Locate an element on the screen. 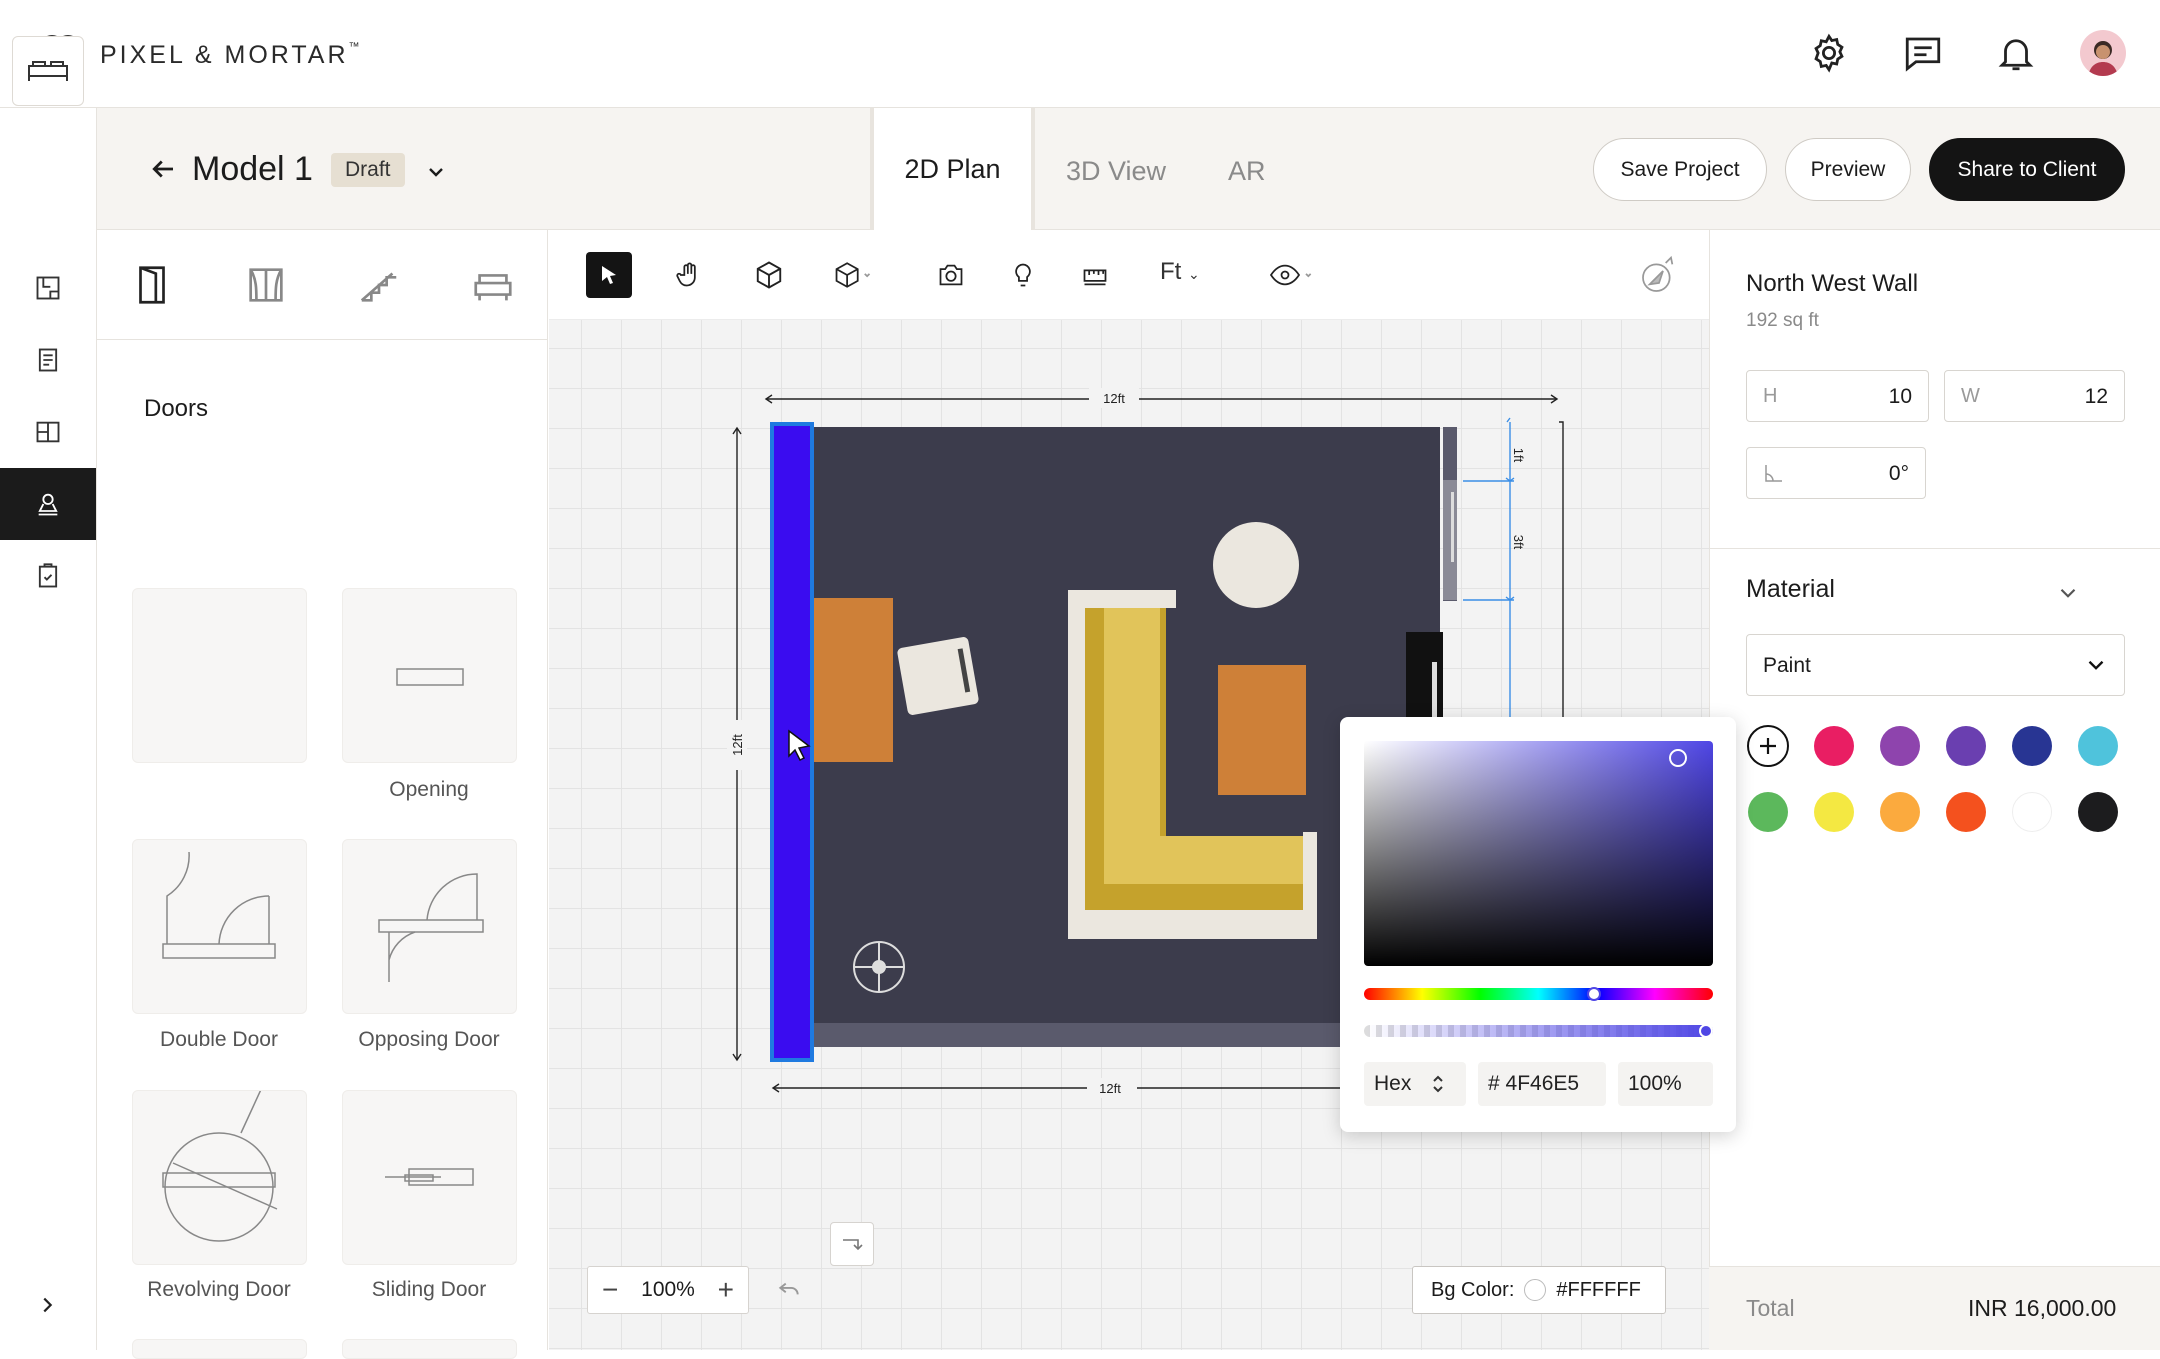 Image resolution: width=2160 pixels, height=1359 pixels. zoom-level: 100% is located at coordinates (668, 1289).